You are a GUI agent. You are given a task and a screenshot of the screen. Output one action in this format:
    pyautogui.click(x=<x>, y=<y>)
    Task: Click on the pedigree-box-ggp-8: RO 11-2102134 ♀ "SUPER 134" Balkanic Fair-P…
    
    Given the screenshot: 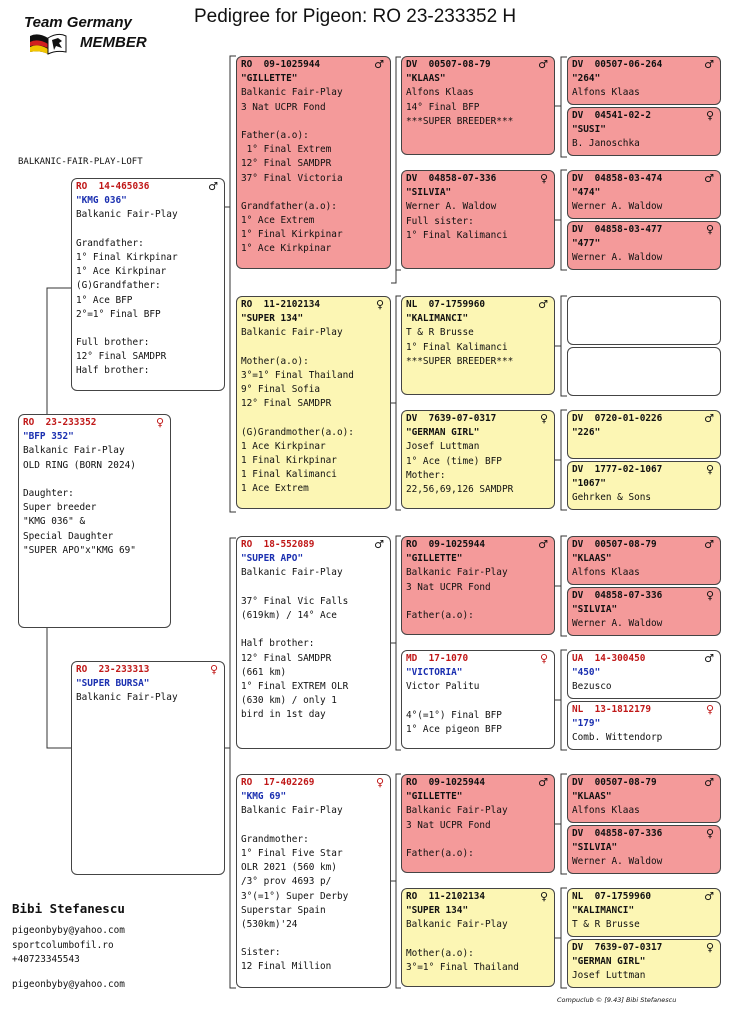 What is the action you would take?
    pyautogui.click(x=478, y=937)
    